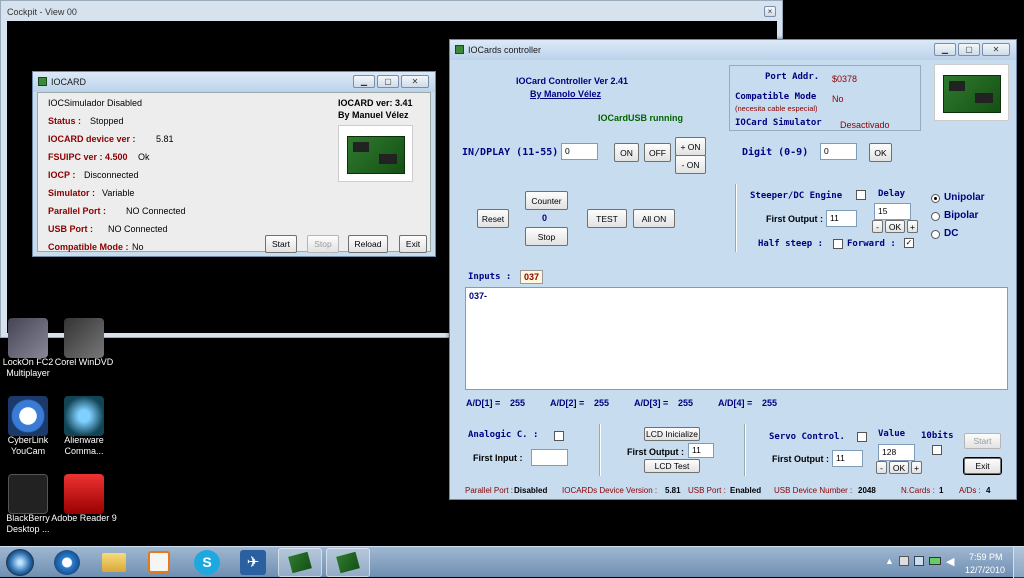  Describe the element at coordinates (935, 216) in the screenshot. I see `bipolar-radio` at that location.